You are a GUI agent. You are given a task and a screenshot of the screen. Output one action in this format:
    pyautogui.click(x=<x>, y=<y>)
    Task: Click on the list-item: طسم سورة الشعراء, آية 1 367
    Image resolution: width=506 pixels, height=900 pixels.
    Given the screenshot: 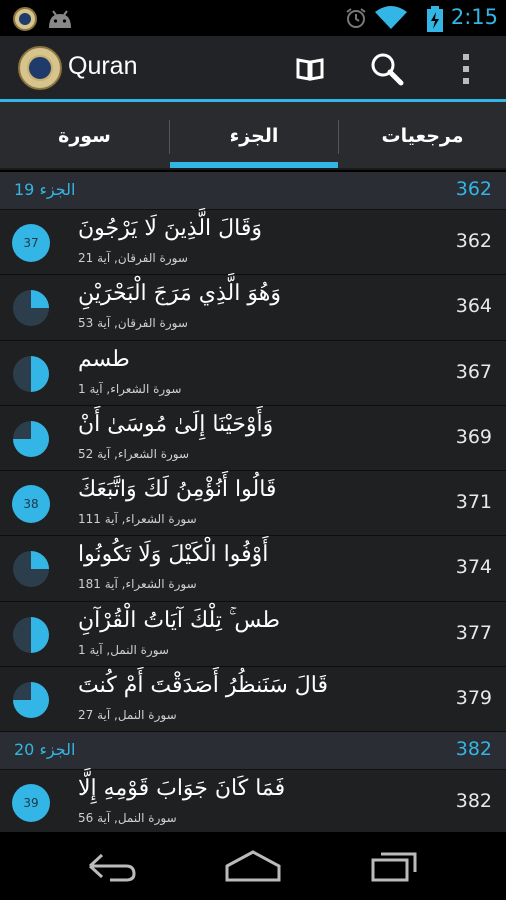 What is the action you would take?
    pyautogui.click(x=253, y=373)
    